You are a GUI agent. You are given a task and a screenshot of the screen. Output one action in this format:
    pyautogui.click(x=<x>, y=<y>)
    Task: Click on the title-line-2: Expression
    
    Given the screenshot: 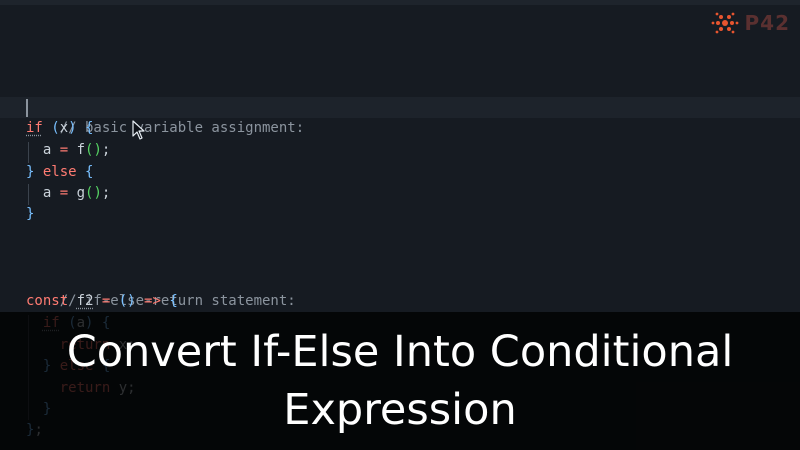 What is the action you would take?
    pyautogui.click(x=400, y=410)
    